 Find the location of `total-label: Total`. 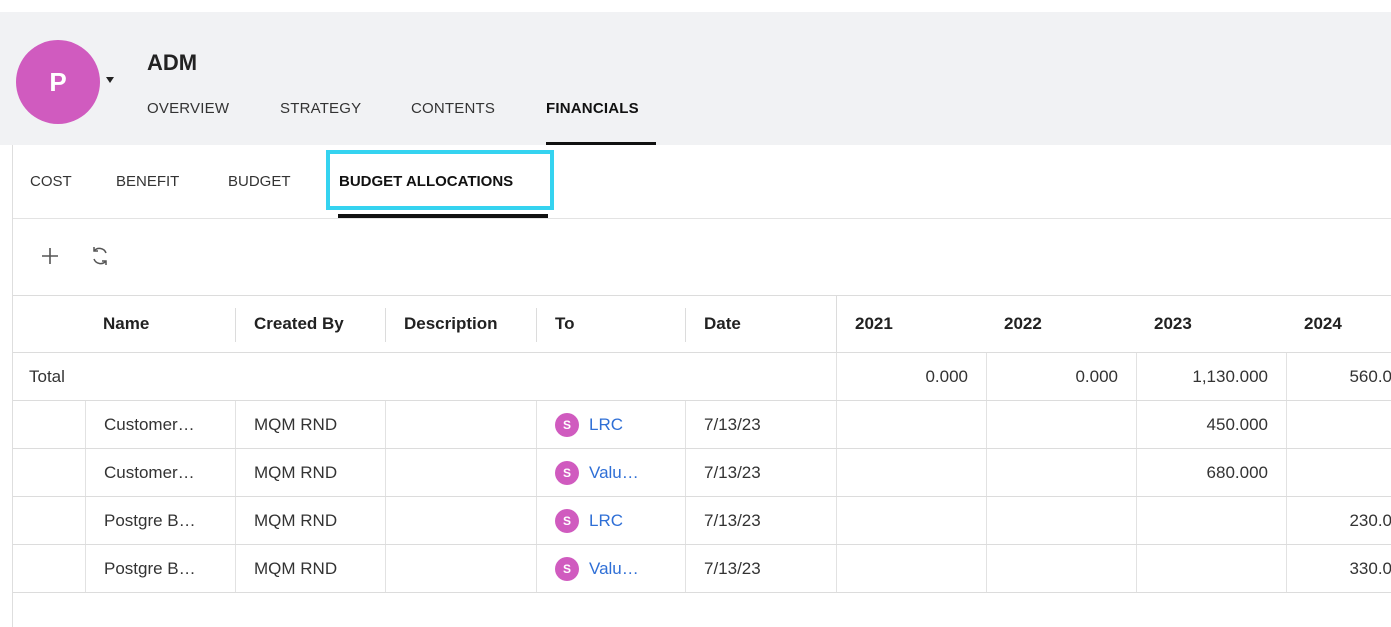

total-label: Total is located at coordinates (47, 376).